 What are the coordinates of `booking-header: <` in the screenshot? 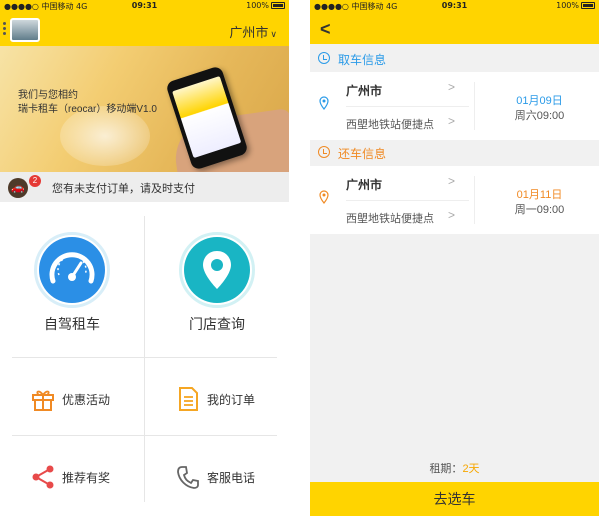 It's located at (454, 29).